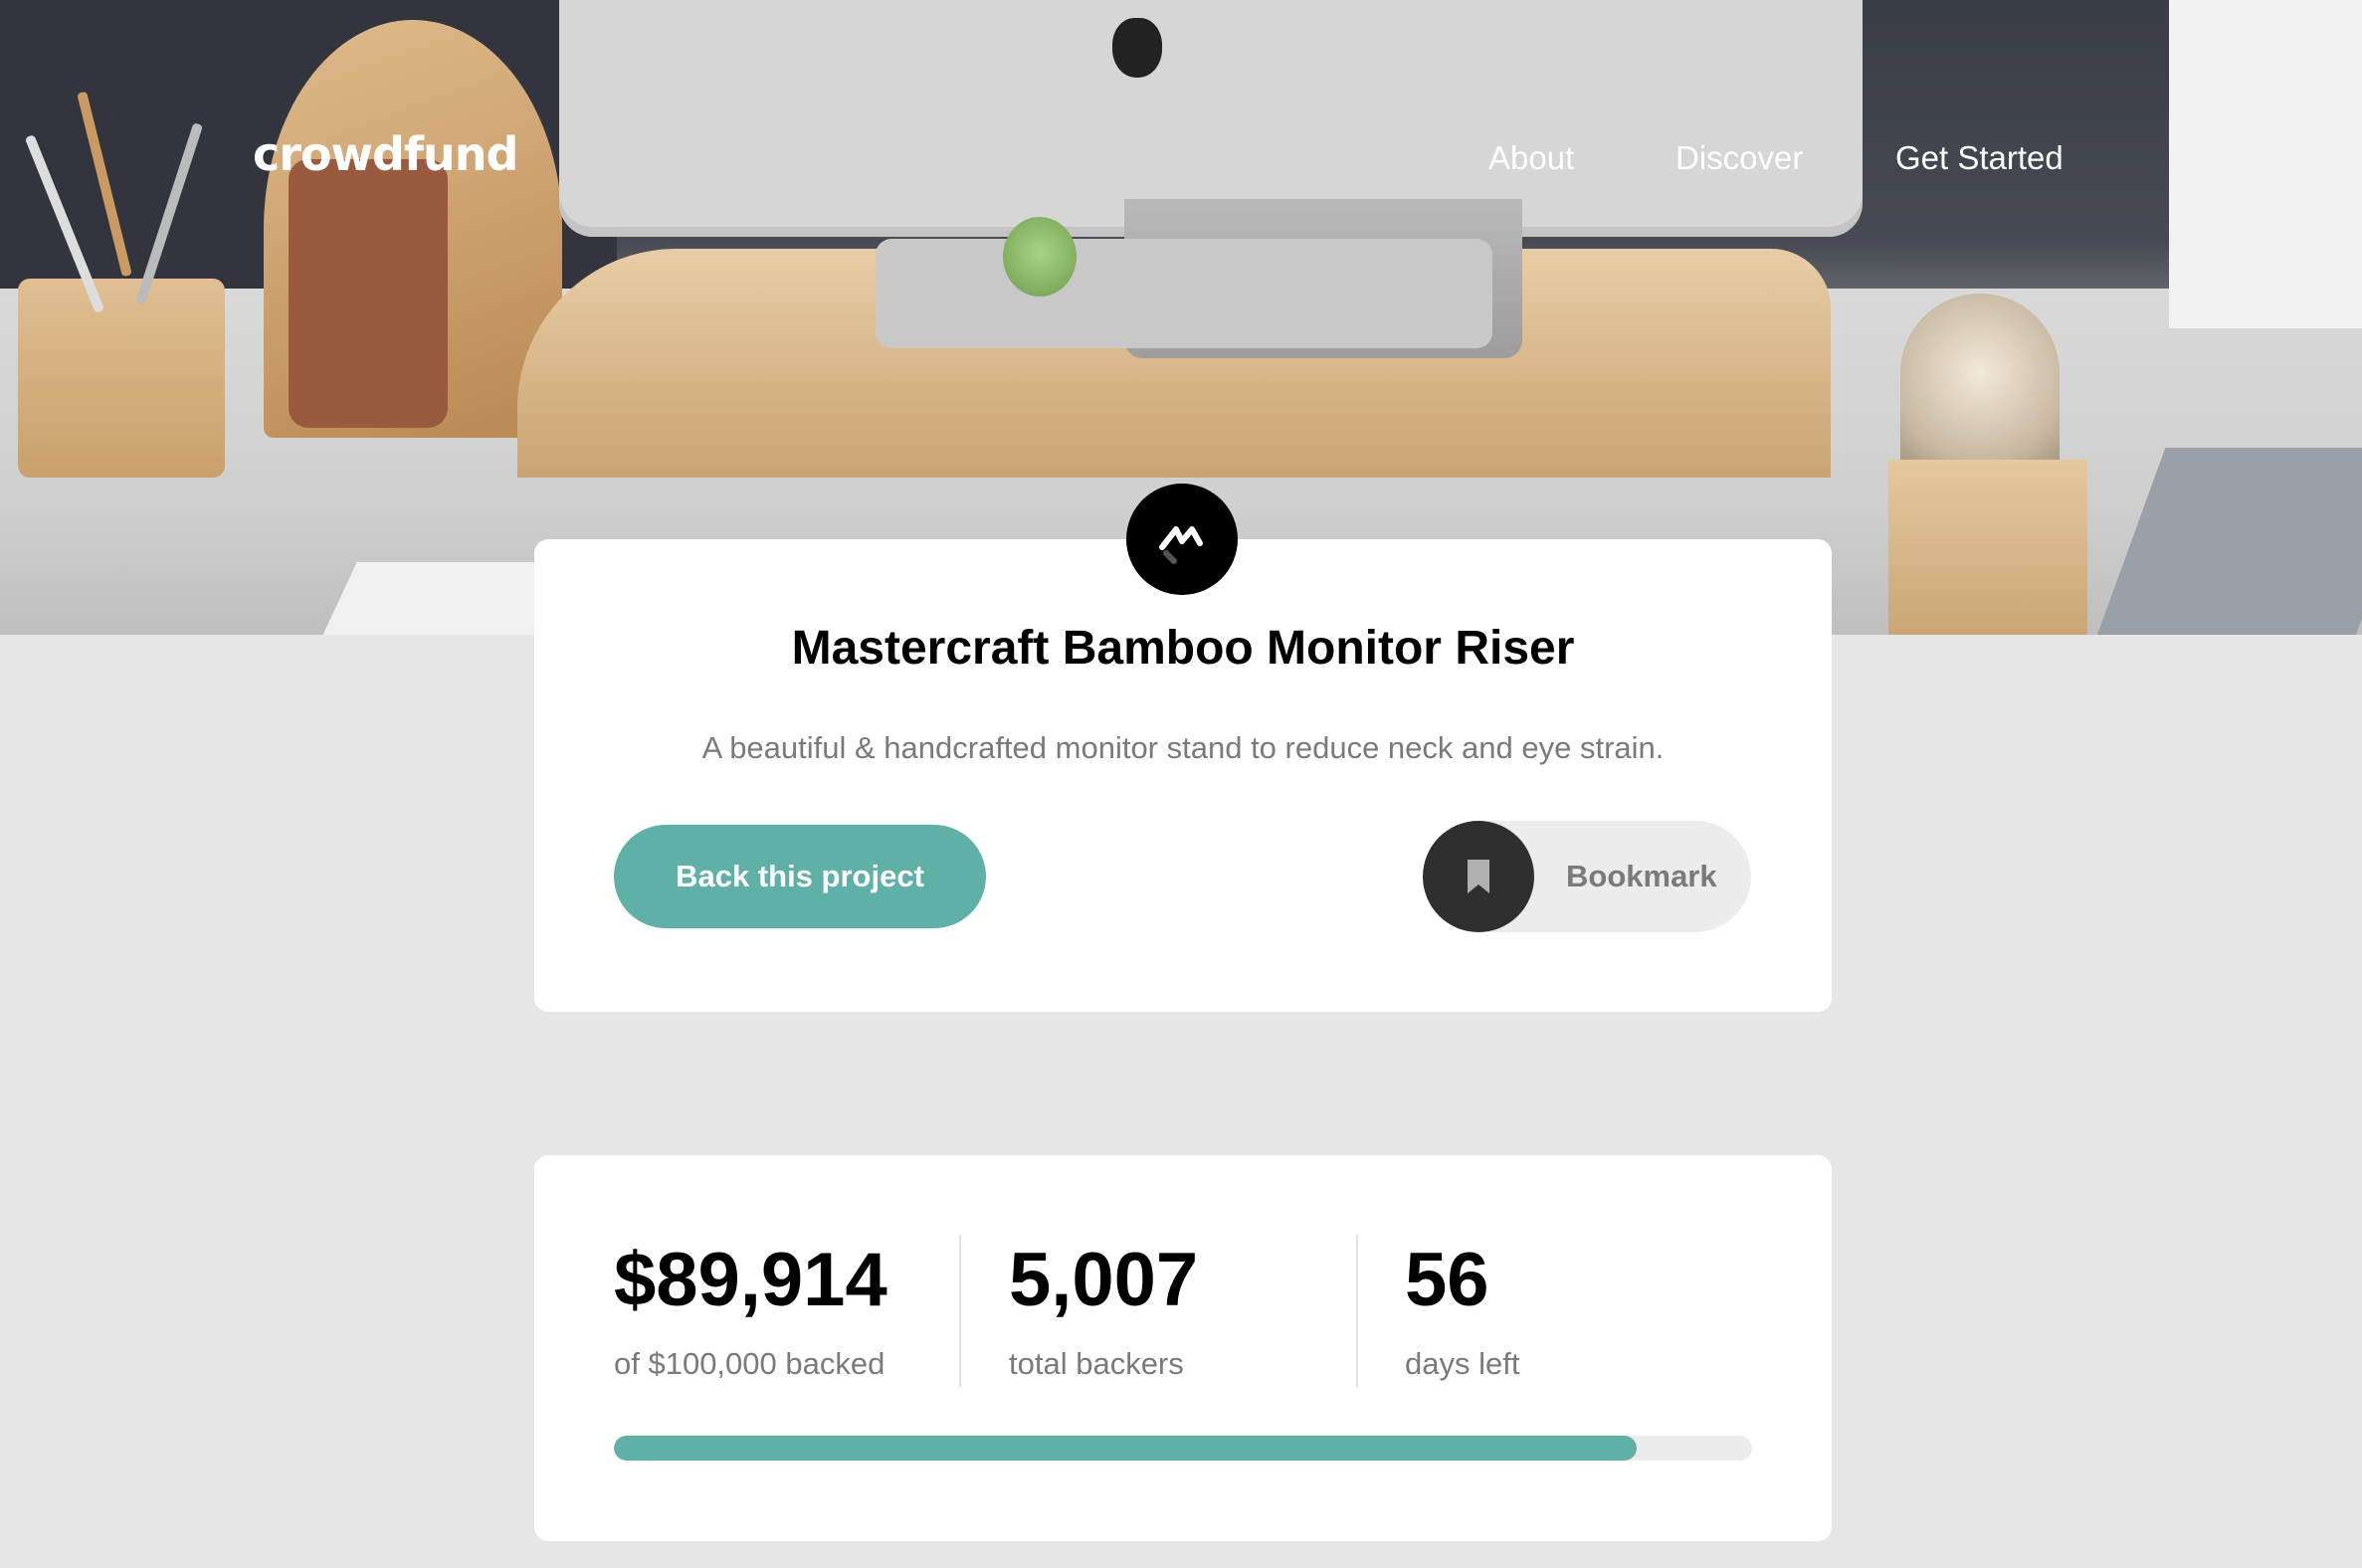 This screenshot has width=2362, height=1568. What do you see at coordinates (1104, 1280) in the screenshot?
I see `backers-count: 5,007` at bounding box center [1104, 1280].